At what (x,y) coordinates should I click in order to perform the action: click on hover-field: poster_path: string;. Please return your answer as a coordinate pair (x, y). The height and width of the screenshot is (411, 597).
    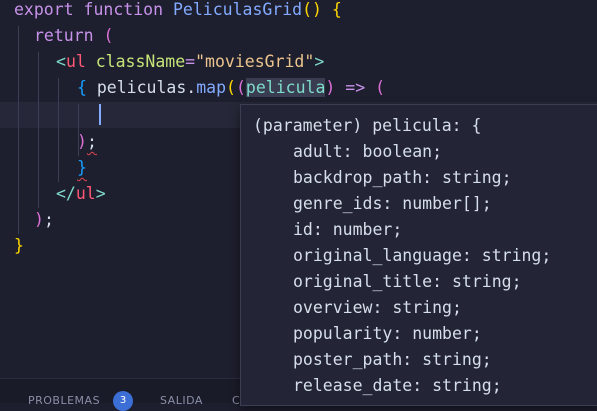
    Looking at the image, I should click on (392, 359).